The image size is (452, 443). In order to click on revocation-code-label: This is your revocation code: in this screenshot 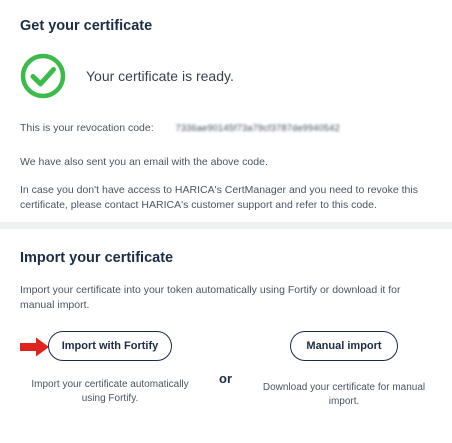, I will do `click(87, 128)`.